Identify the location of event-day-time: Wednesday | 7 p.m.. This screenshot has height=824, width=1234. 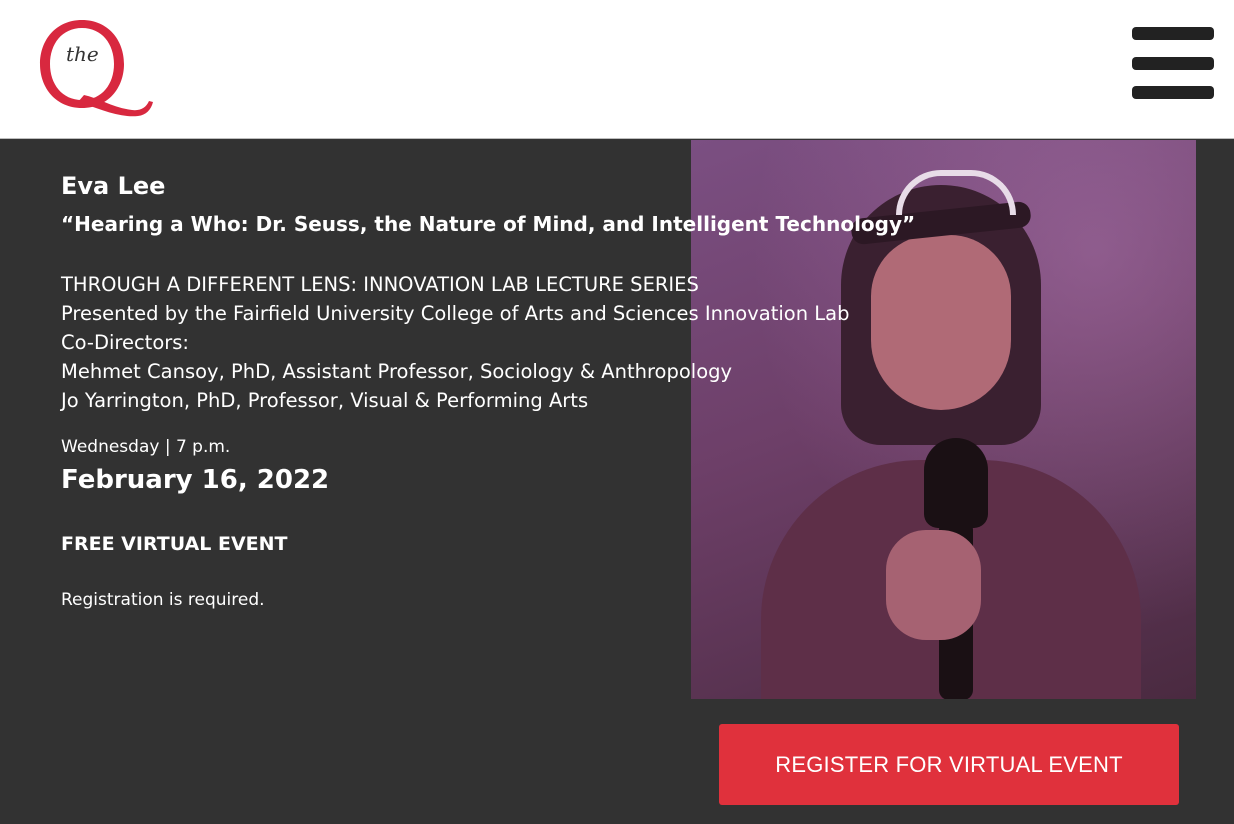
(146, 447).